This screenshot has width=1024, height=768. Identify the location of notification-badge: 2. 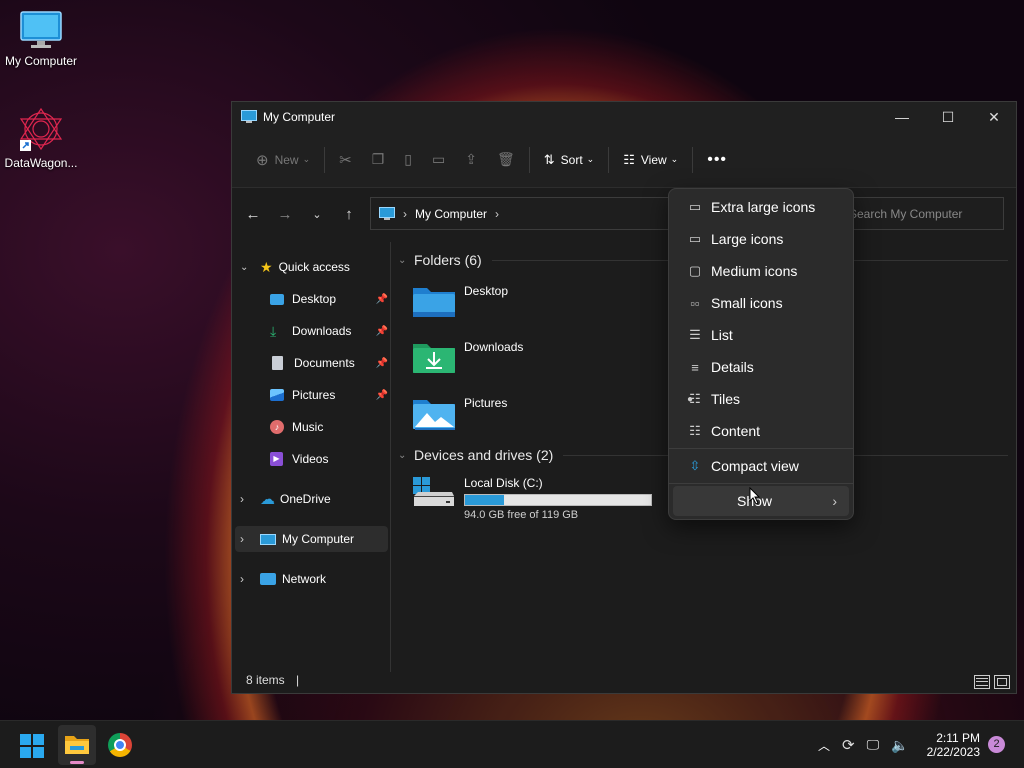
(996, 744).